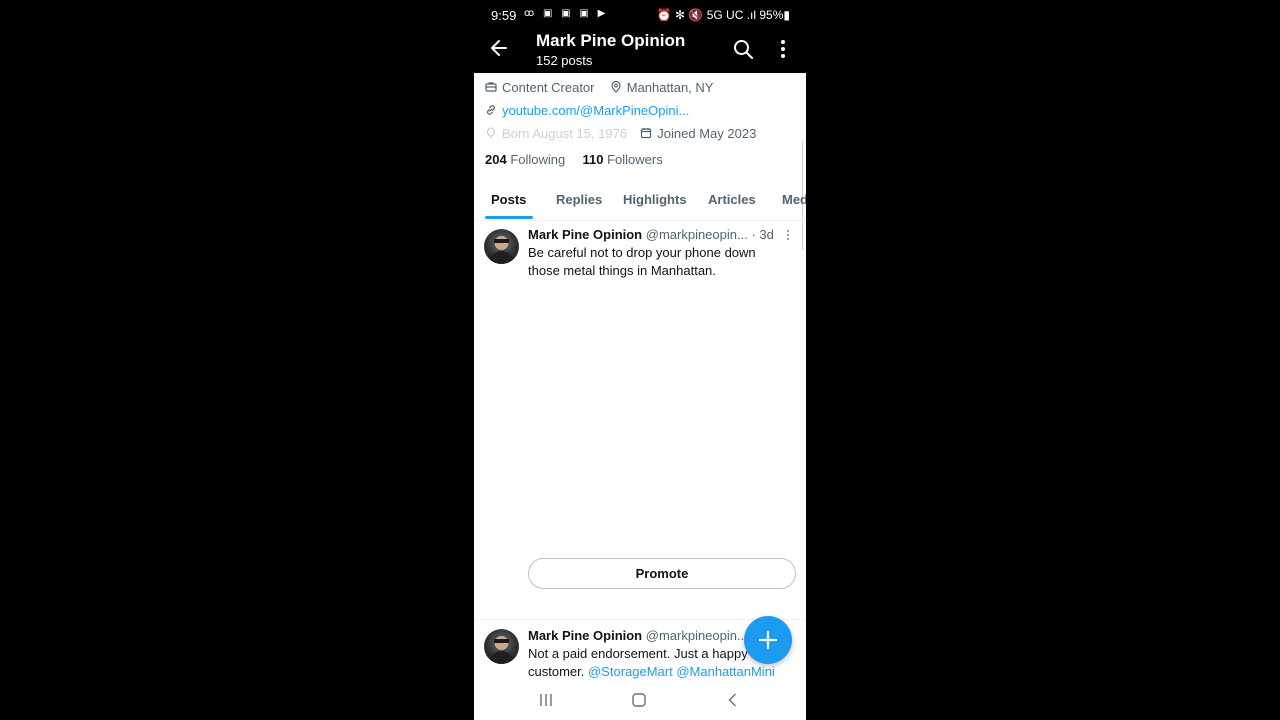 The height and width of the screenshot is (720, 1280). I want to click on back-button, so click(499, 48).